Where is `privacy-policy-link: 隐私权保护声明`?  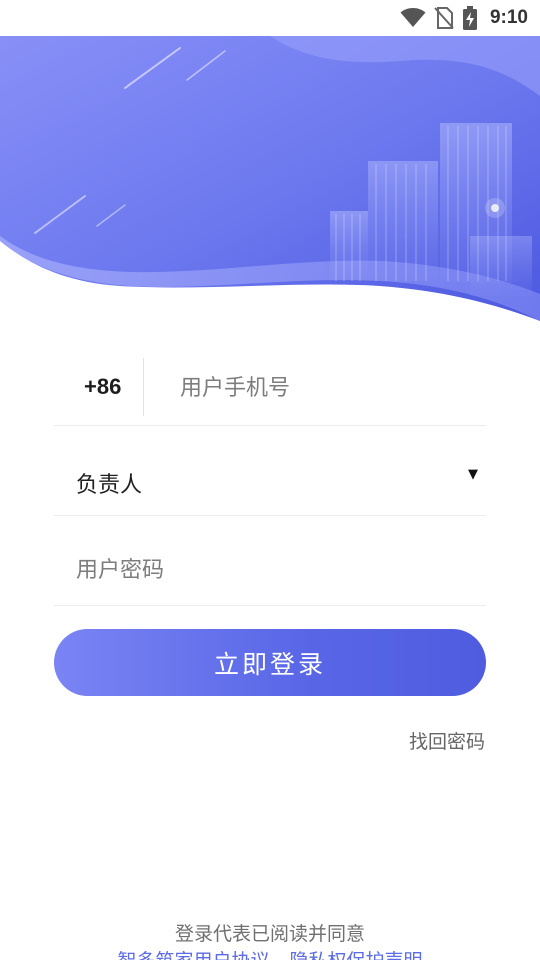
privacy-policy-link: 隐私权保护声明 is located at coordinates (356, 955).